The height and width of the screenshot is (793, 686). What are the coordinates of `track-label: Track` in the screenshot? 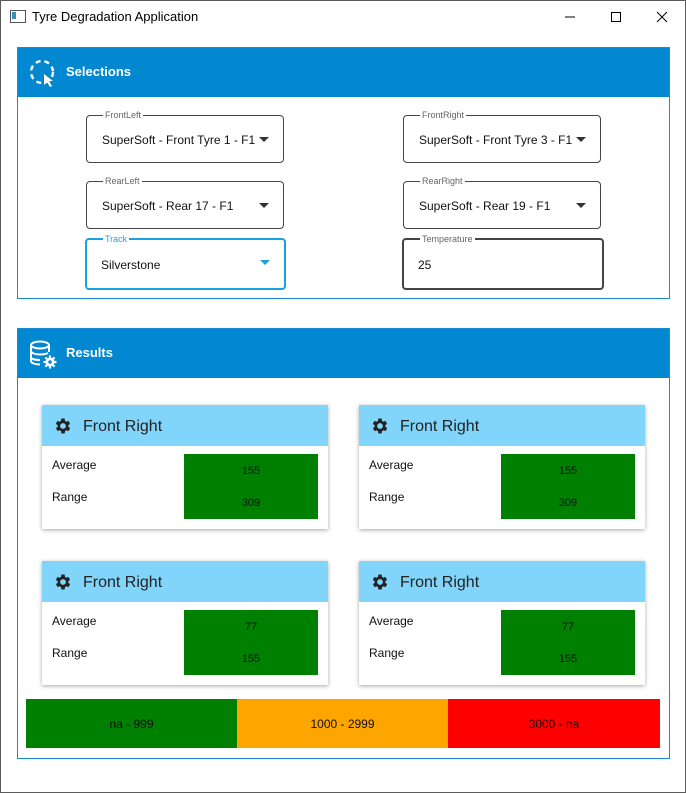 It's located at (116, 239).